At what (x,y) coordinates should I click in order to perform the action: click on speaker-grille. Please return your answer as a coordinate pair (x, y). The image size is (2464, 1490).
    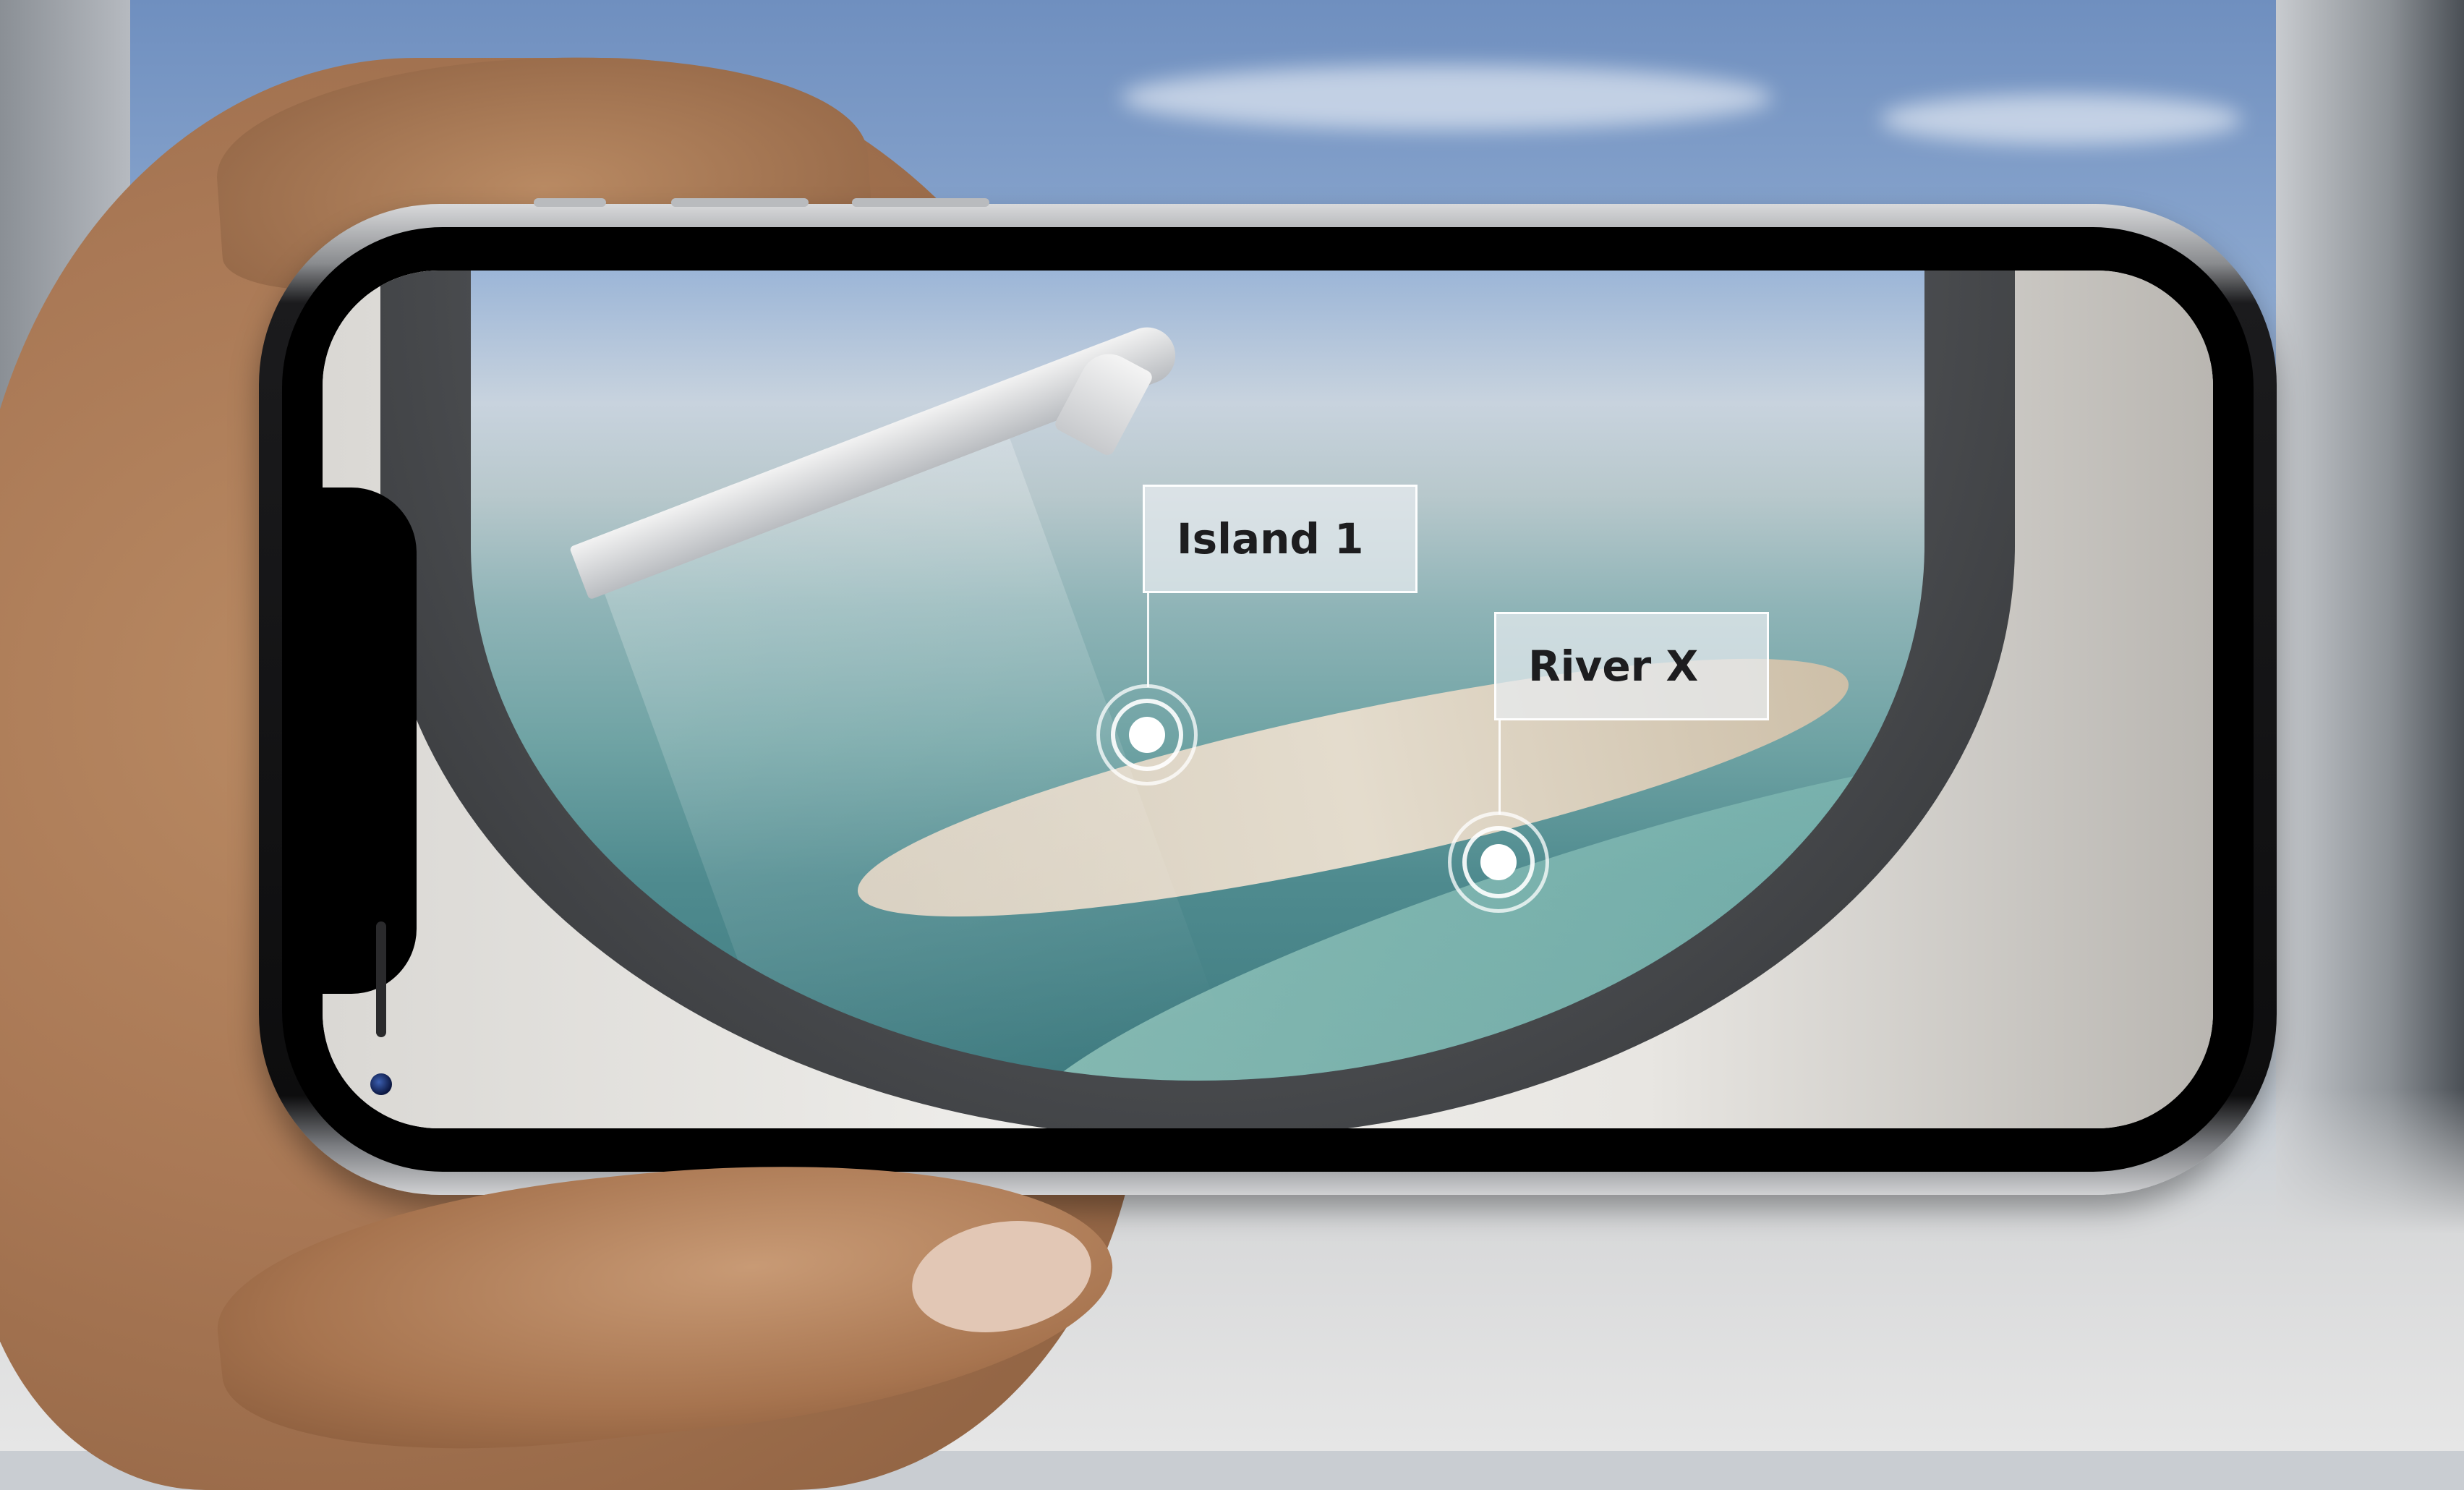
    Looking at the image, I should click on (381, 979).